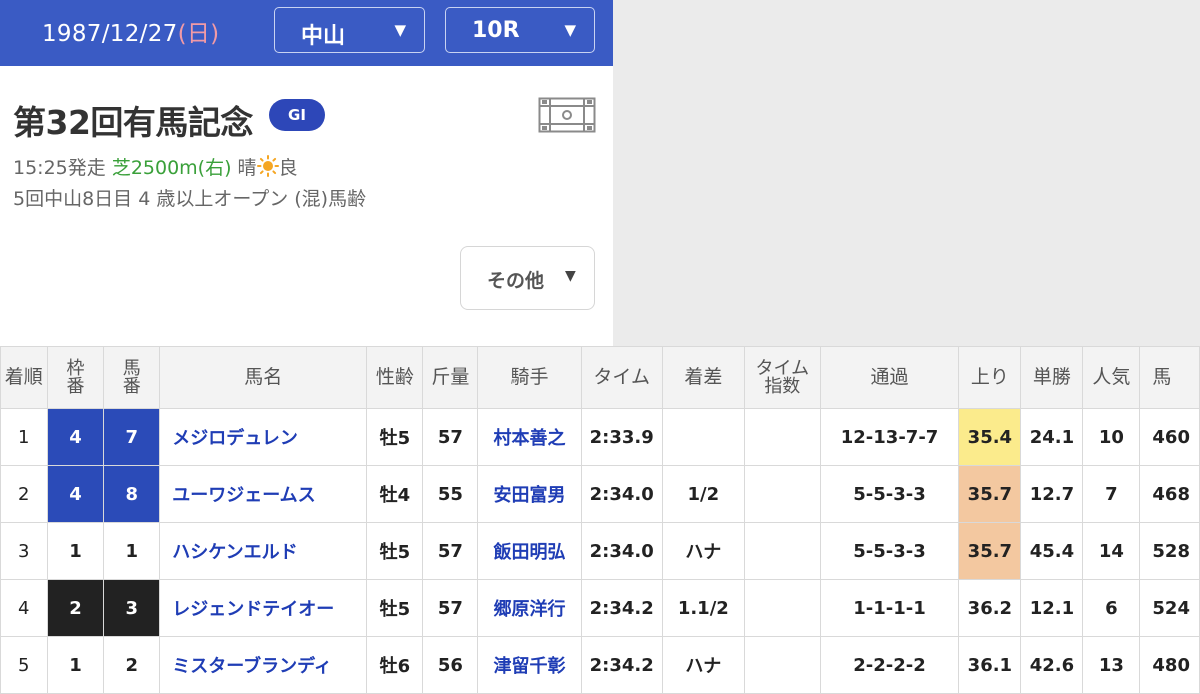  What do you see at coordinates (24, 437) in the screenshot?
I see `rank-cell: 1` at bounding box center [24, 437].